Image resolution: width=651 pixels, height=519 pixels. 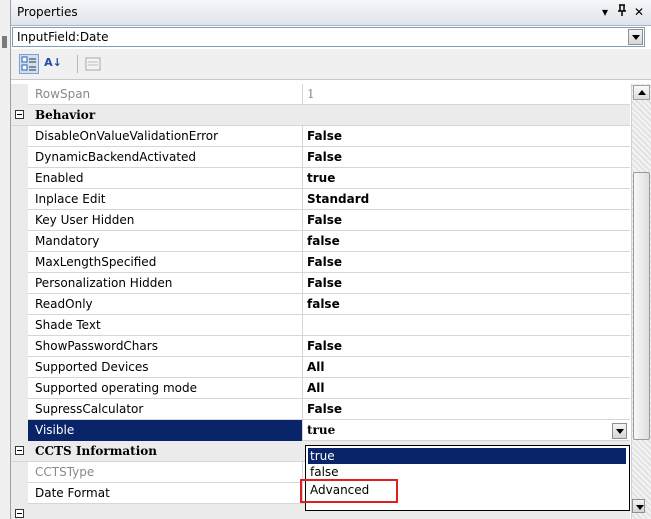 What do you see at coordinates (467, 456) in the screenshot?
I see `dropdown-option-true: true` at bounding box center [467, 456].